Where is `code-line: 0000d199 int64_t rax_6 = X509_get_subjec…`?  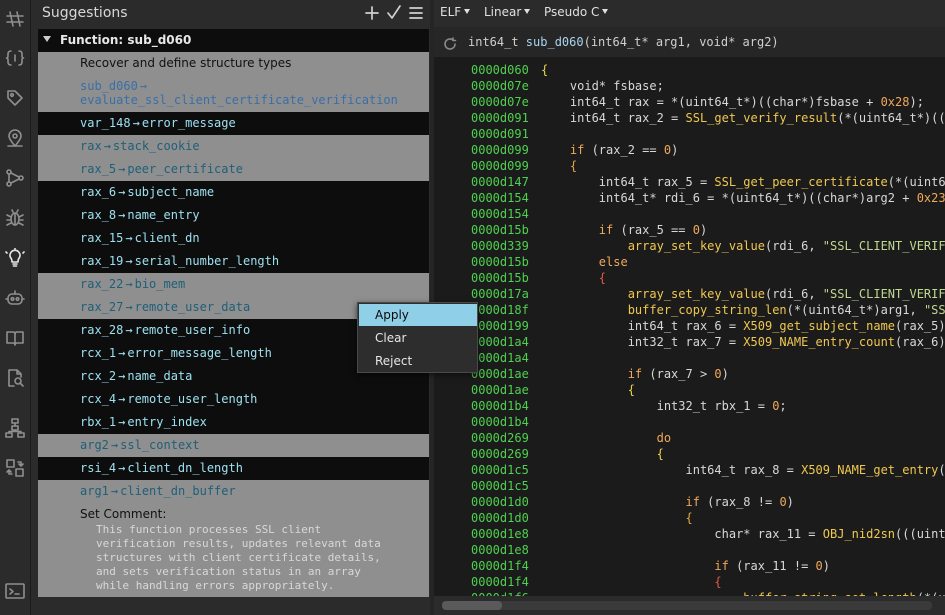 code-line: 0000d199 int64_t rax_6 = X509_get_subjec… is located at coordinates (689, 326).